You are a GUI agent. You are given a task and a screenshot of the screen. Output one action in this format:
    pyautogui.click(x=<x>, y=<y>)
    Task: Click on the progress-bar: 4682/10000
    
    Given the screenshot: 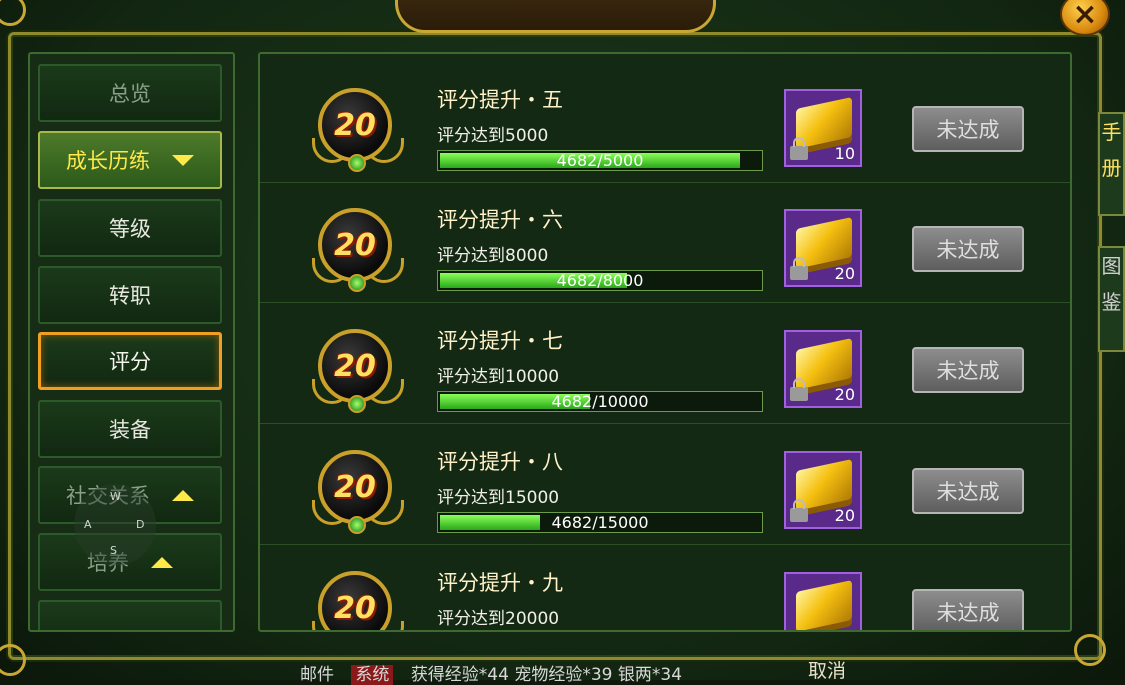 What is the action you would take?
    pyautogui.click(x=600, y=401)
    